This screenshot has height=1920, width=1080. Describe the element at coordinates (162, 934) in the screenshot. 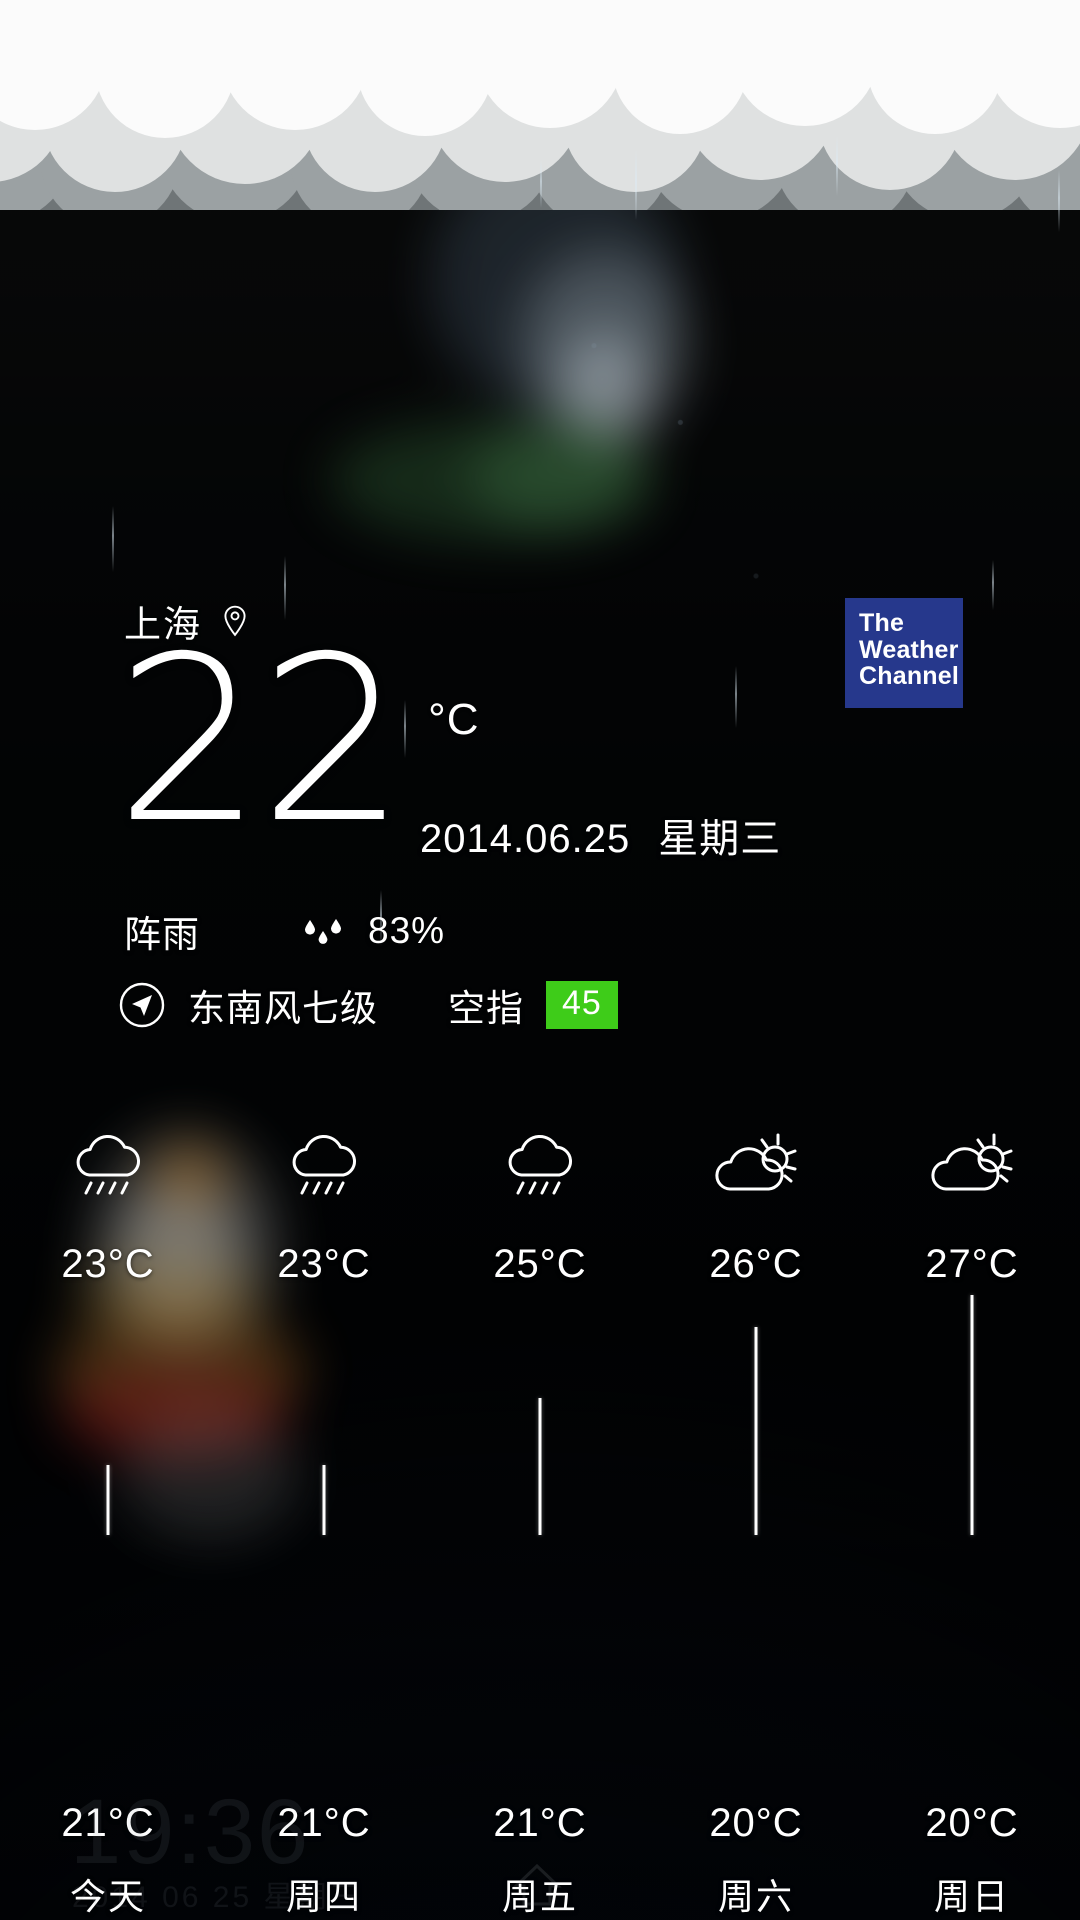

I see `condition-text: 阵雨` at that location.